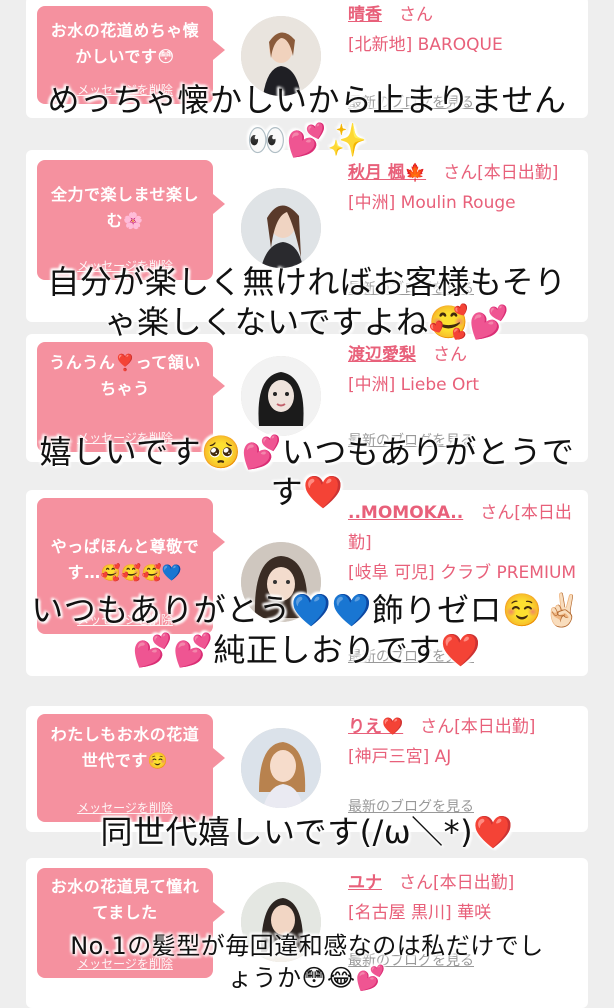 This screenshot has width=614, height=1008. Describe the element at coordinates (125, 375) in the screenshot. I see `message-text: うんうん❣️って頷いちゃう` at that location.